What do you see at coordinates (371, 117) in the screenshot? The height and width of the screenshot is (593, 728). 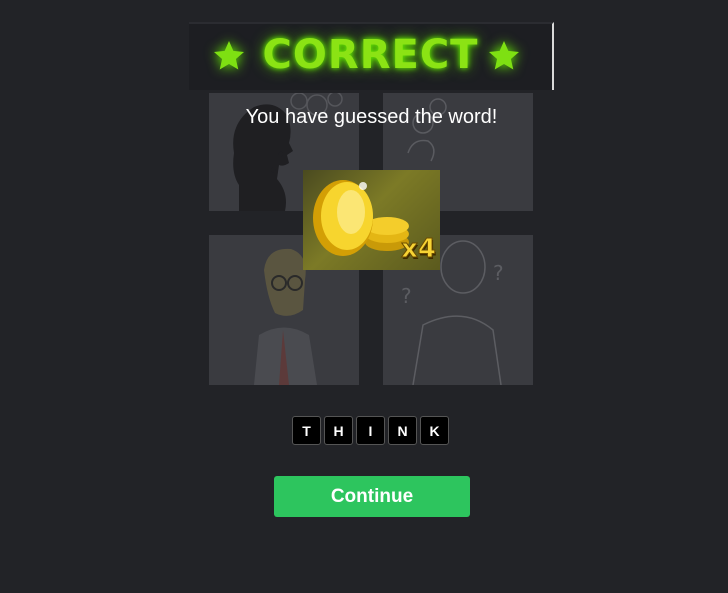 I see `success-message: You have guessed the word!` at bounding box center [371, 117].